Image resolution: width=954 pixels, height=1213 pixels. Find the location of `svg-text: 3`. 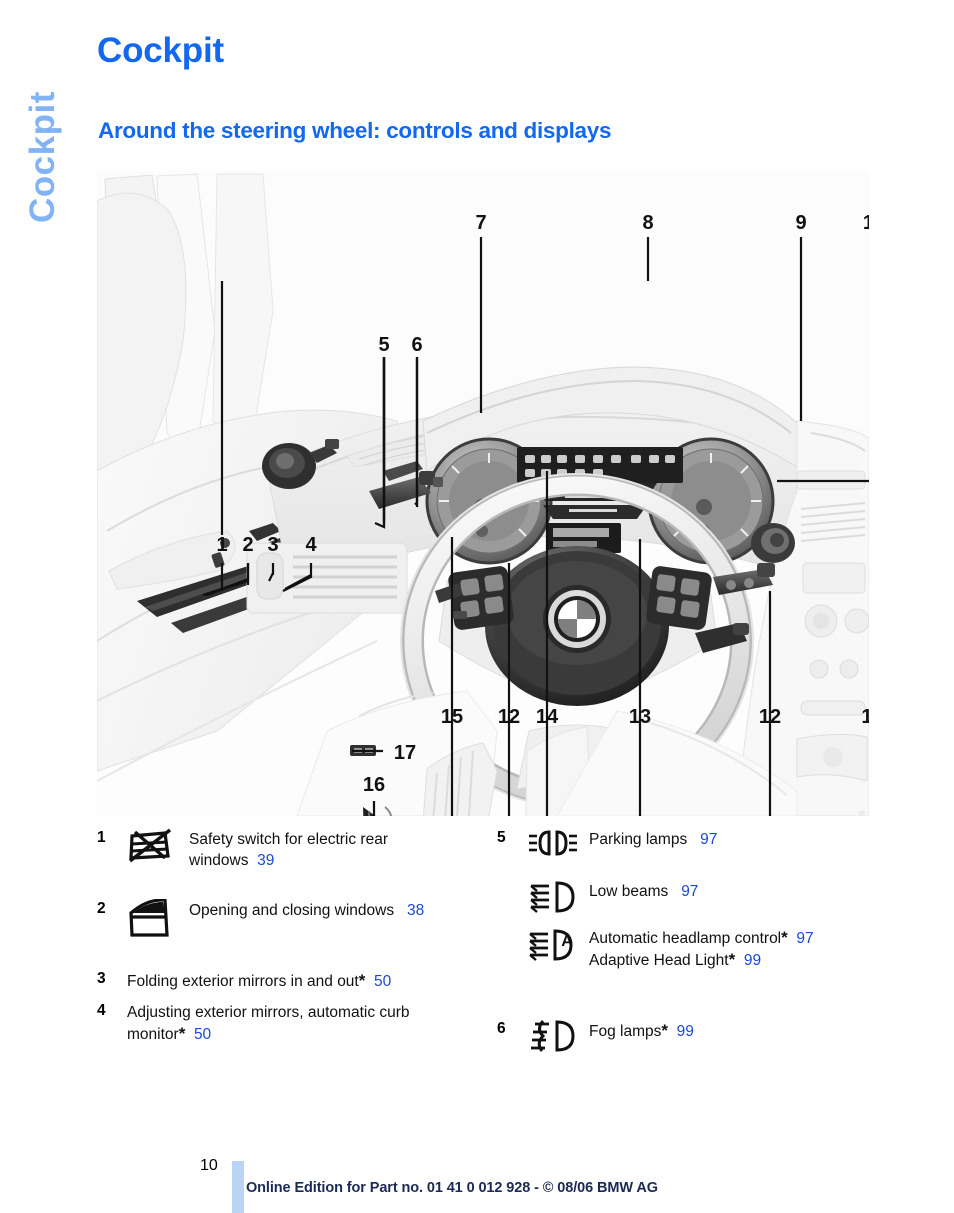

svg-text: 3 is located at coordinates (272, 545).